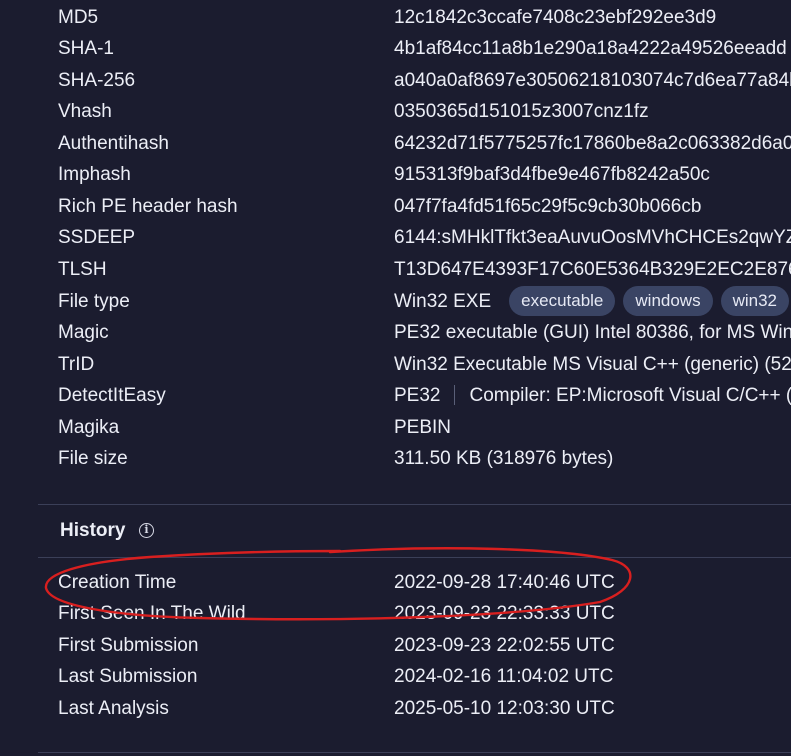 The width and height of the screenshot is (791, 756). I want to click on history-section-title: History, so click(93, 530).